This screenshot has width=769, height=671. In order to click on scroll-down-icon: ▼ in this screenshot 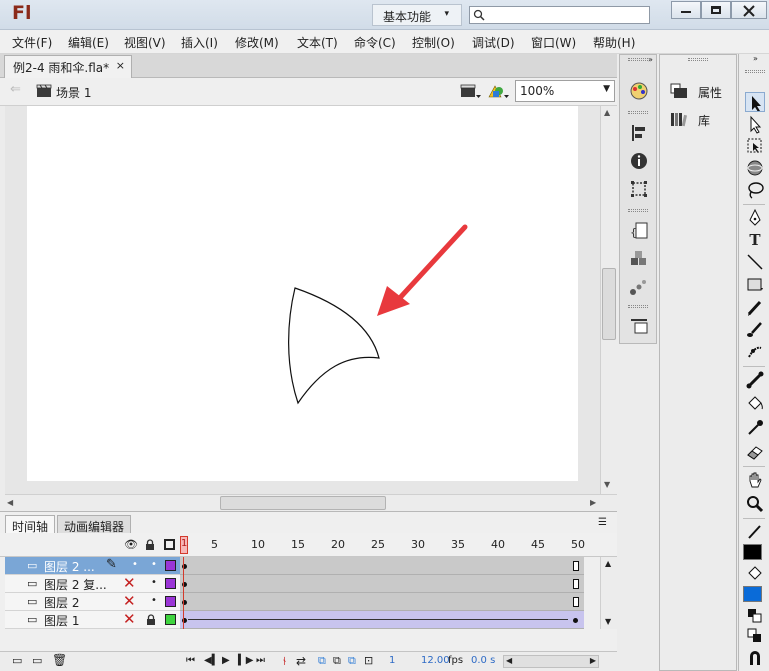, I will do `click(608, 621)`.